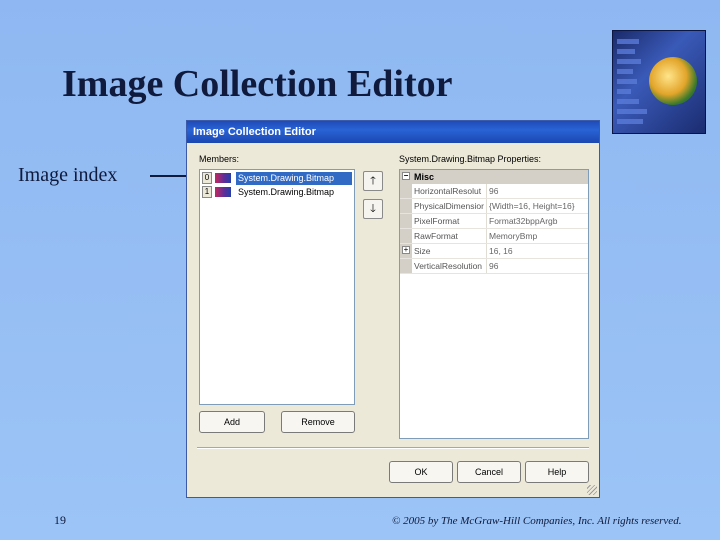 This screenshot has height=540, width=720. What do you see at coordinates (470, 159) in the screenshot?
I see `properties-label: System.Drawing.Bitmap Properties:` at bounding box center [470, 159].